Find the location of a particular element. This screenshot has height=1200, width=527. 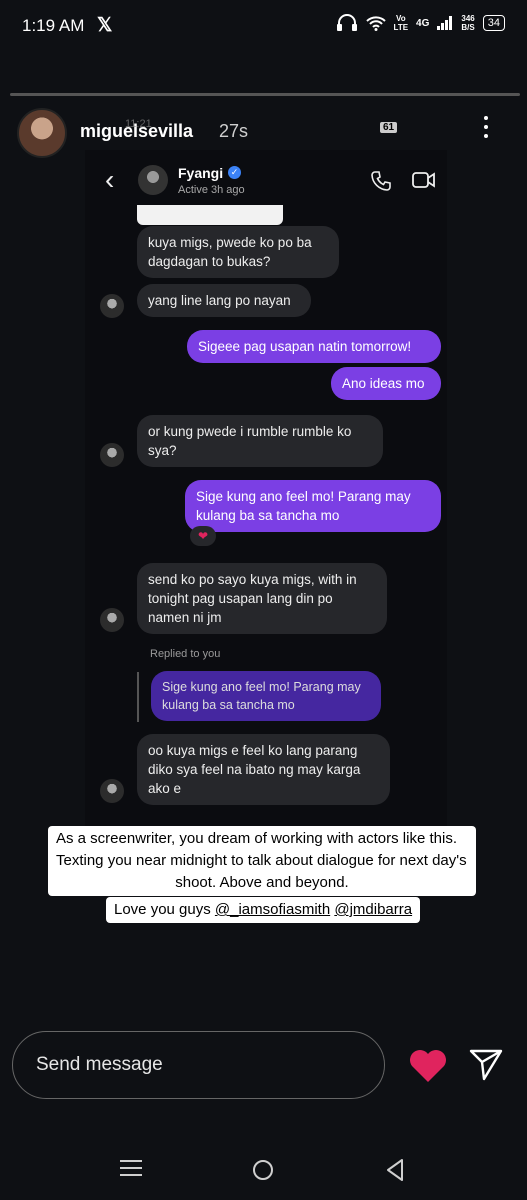

recent-apps-icon is located at coordinates (131, 1170).